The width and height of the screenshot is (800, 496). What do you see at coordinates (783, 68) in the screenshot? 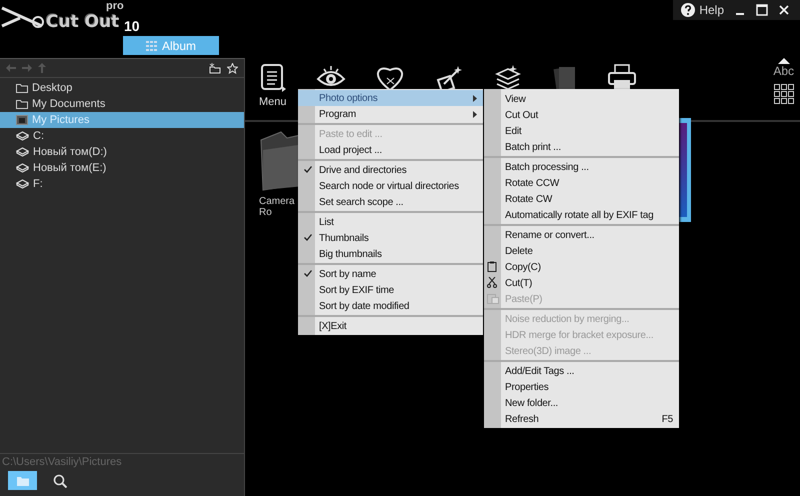
I see `sort-button: Abc` at bounding box center [783, 68].